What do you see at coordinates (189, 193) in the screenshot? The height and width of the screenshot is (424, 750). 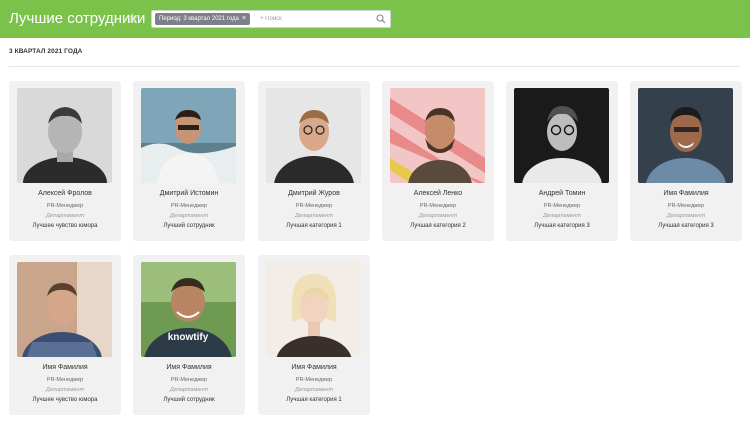 I see `employee-name: Дмитрий Истомин` at bounding box center [189, 193].